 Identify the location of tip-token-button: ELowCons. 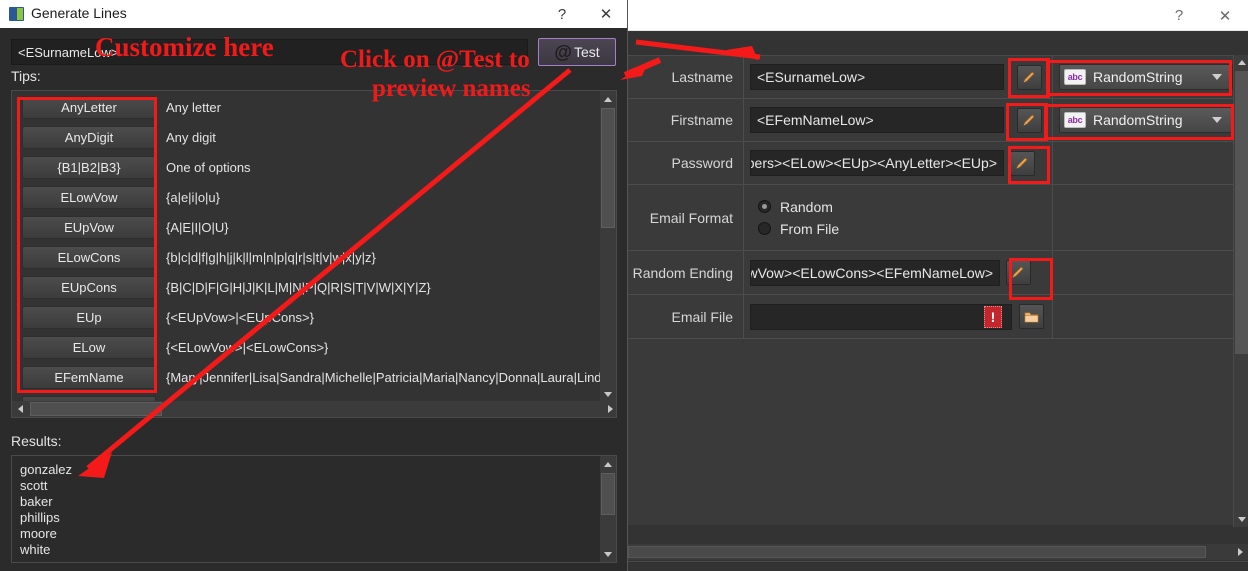
(89, 257).